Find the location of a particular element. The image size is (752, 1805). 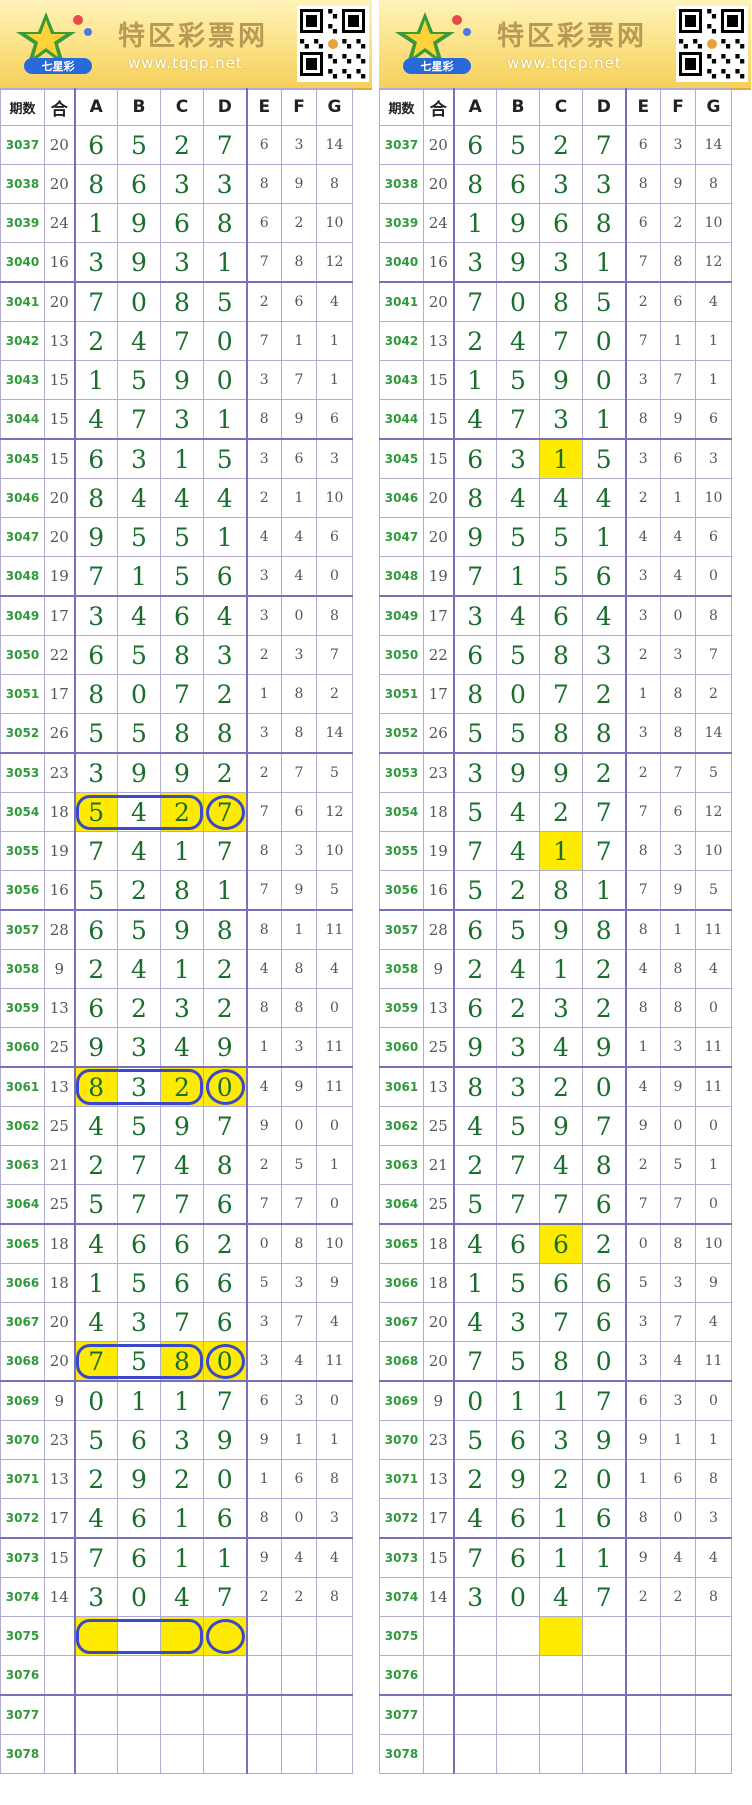

digit-cell-a: 1 is located at coordinates (96, 223).